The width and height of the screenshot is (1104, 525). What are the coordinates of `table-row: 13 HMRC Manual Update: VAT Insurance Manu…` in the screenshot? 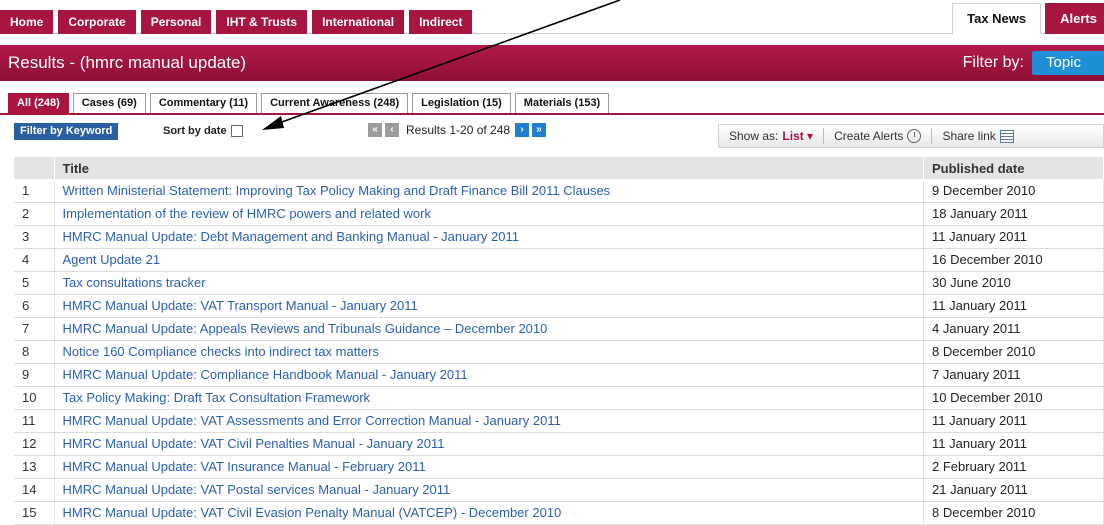 It's located at (559, 467).